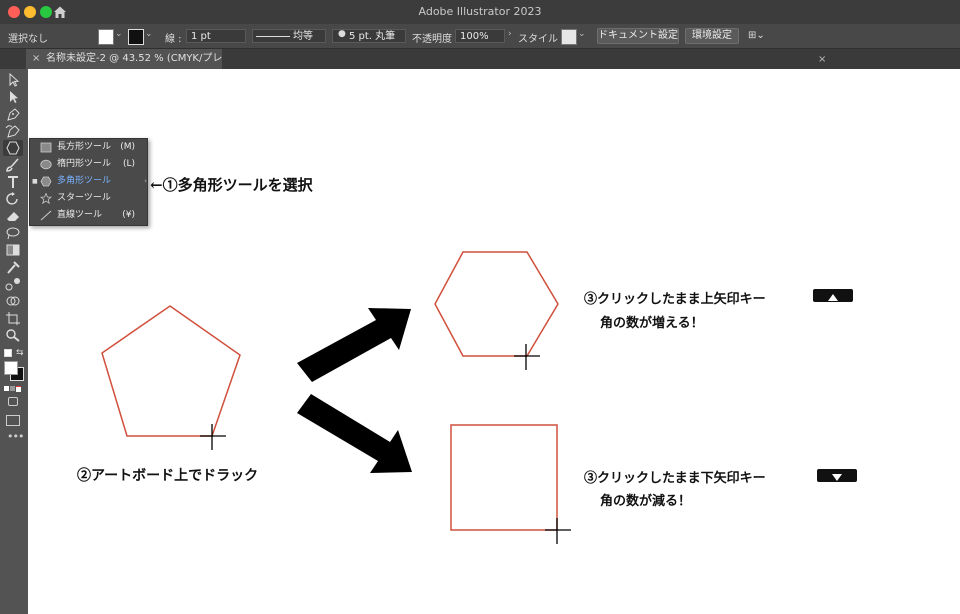 This screenshot has height=614, width=960. Describe the element at coordinates (354, 433) in the screenshot. I see `arrow-down-right-icon` at that location.